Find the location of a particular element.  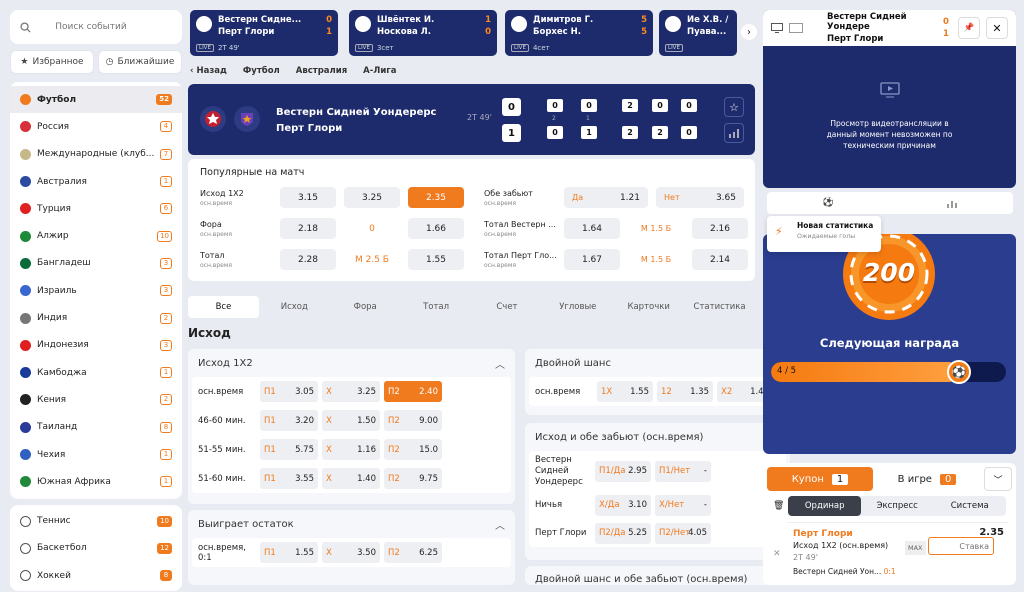

sidebar-item: Камбоджа 1 is located at coordinates (96, 372).